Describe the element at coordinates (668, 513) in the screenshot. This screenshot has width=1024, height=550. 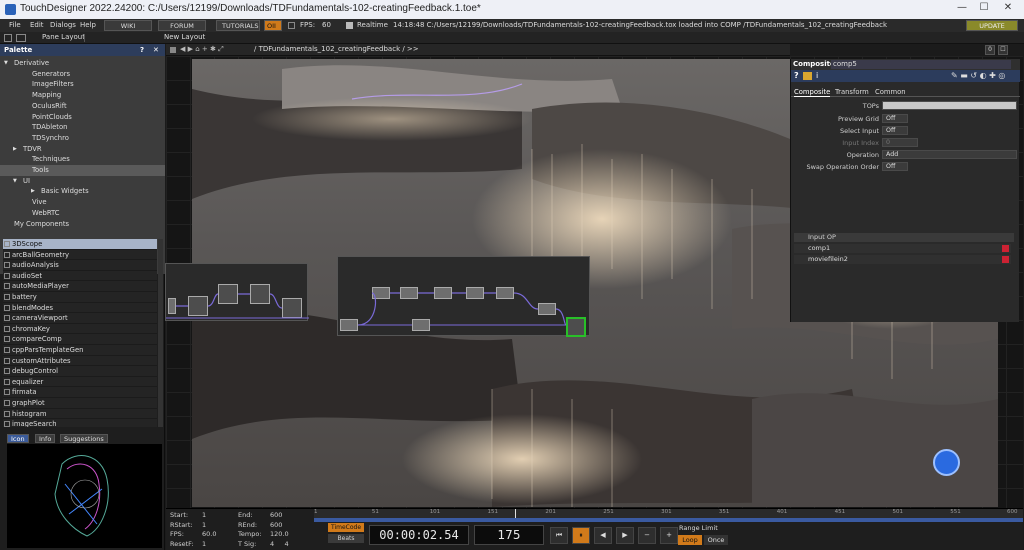
I see `timeline-ruler: 1 51 101 151 201 251 301 351 401 451 501 551 600` at that location.